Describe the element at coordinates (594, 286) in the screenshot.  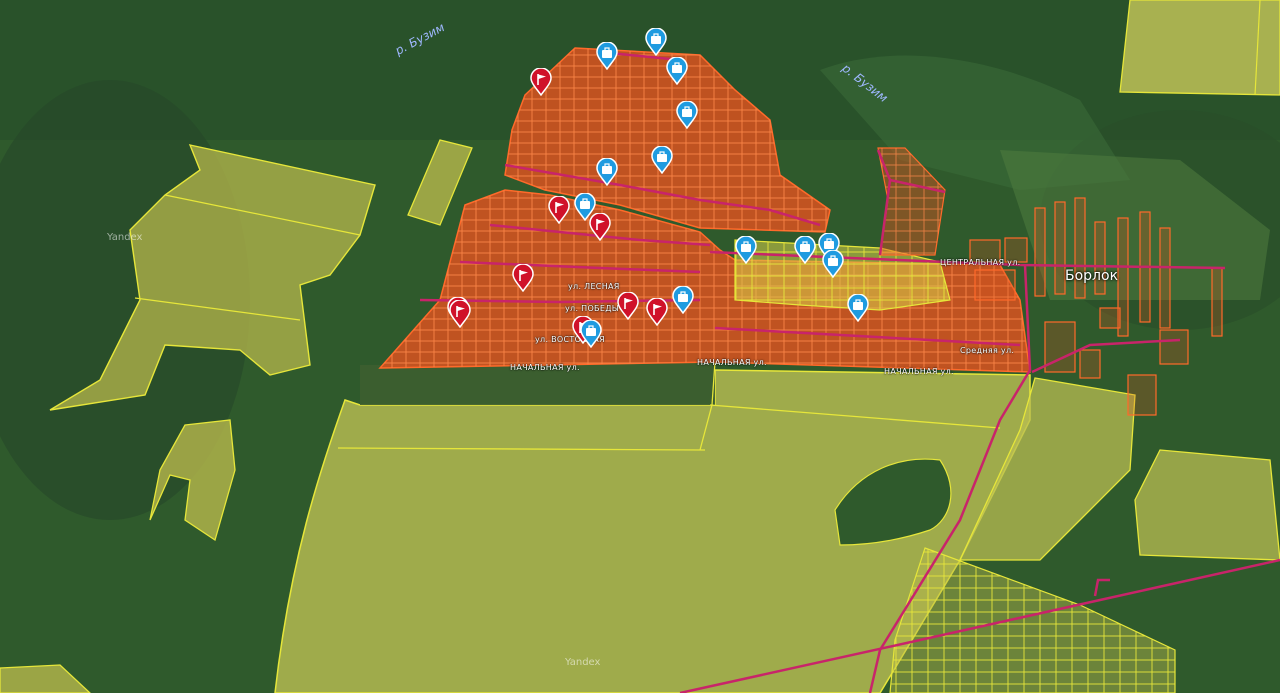
I see `street-label: ул. ЛЕСНАЯ` at that location.